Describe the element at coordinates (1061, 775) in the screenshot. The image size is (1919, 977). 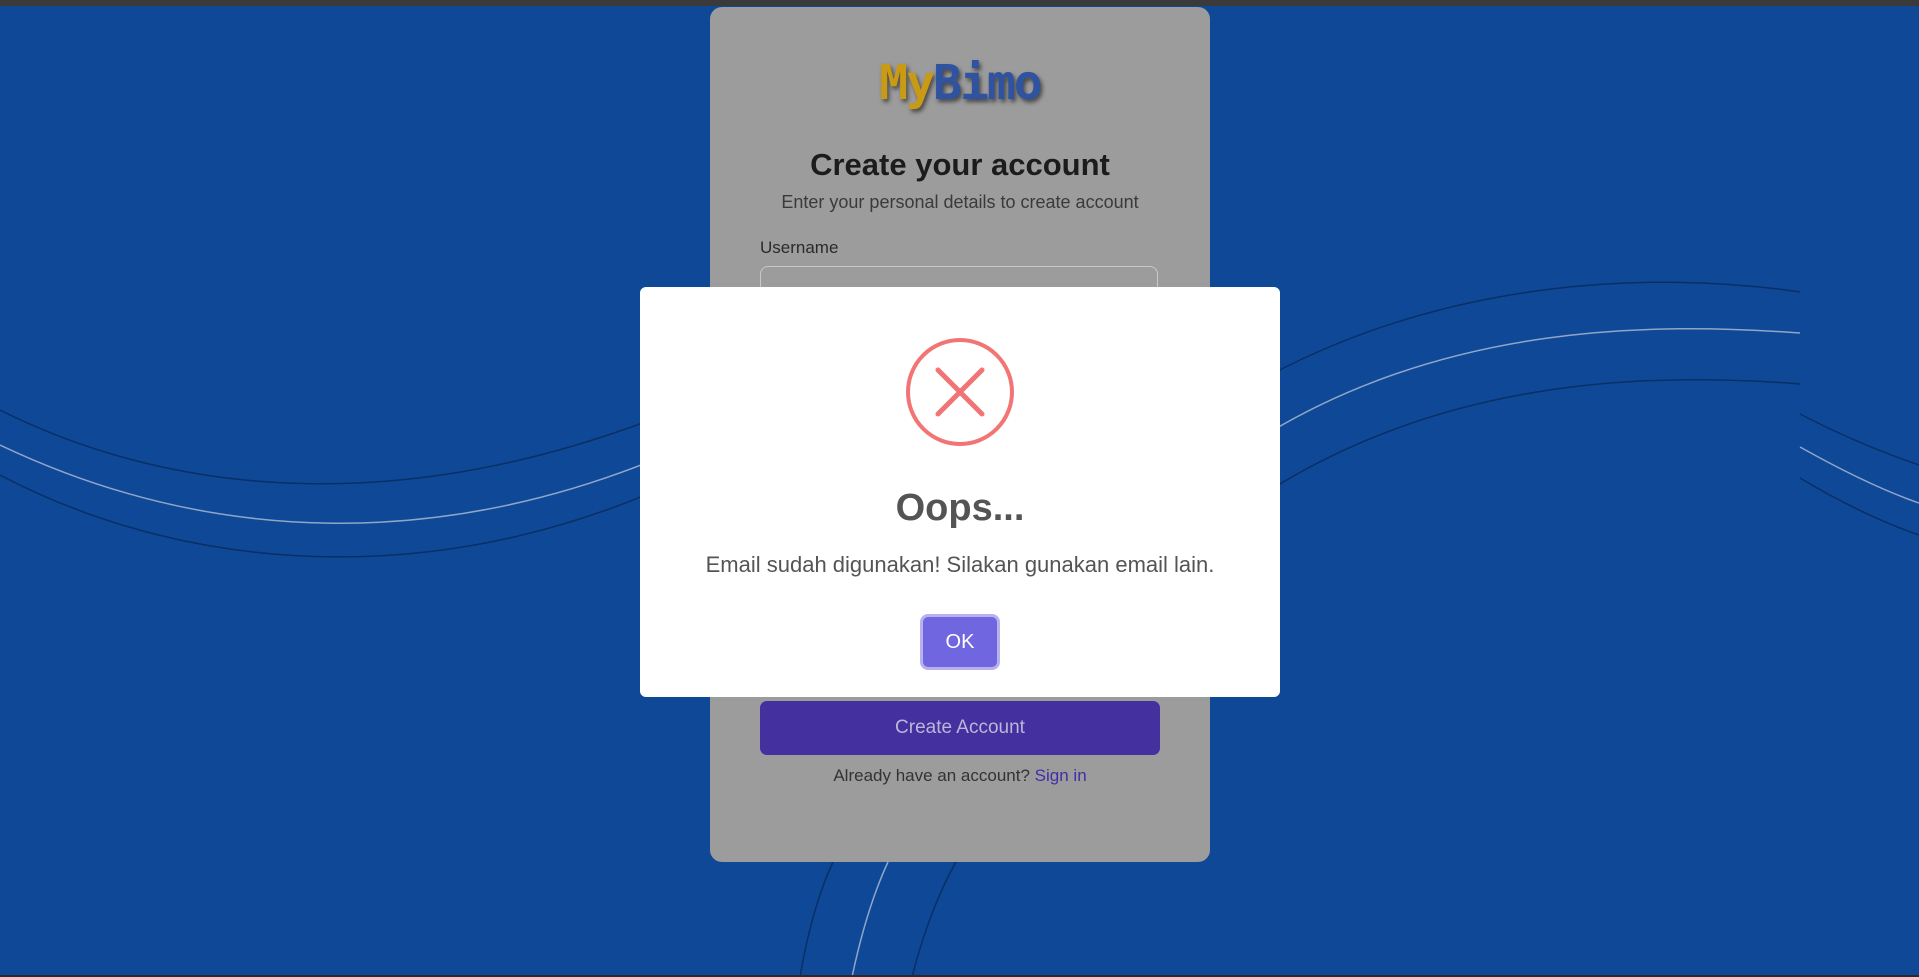
I see `signin-link: Sign in` at that location.